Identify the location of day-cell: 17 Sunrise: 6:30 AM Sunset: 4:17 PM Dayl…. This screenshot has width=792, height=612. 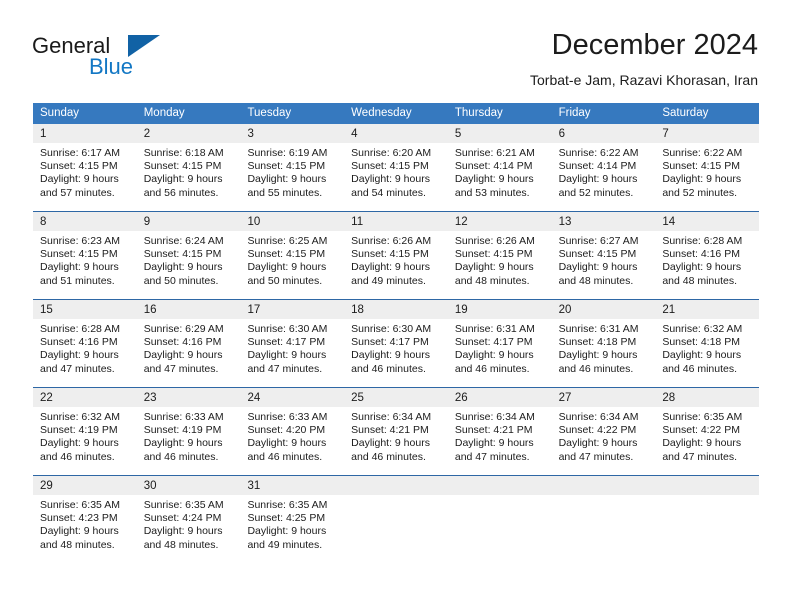
(292, 343).